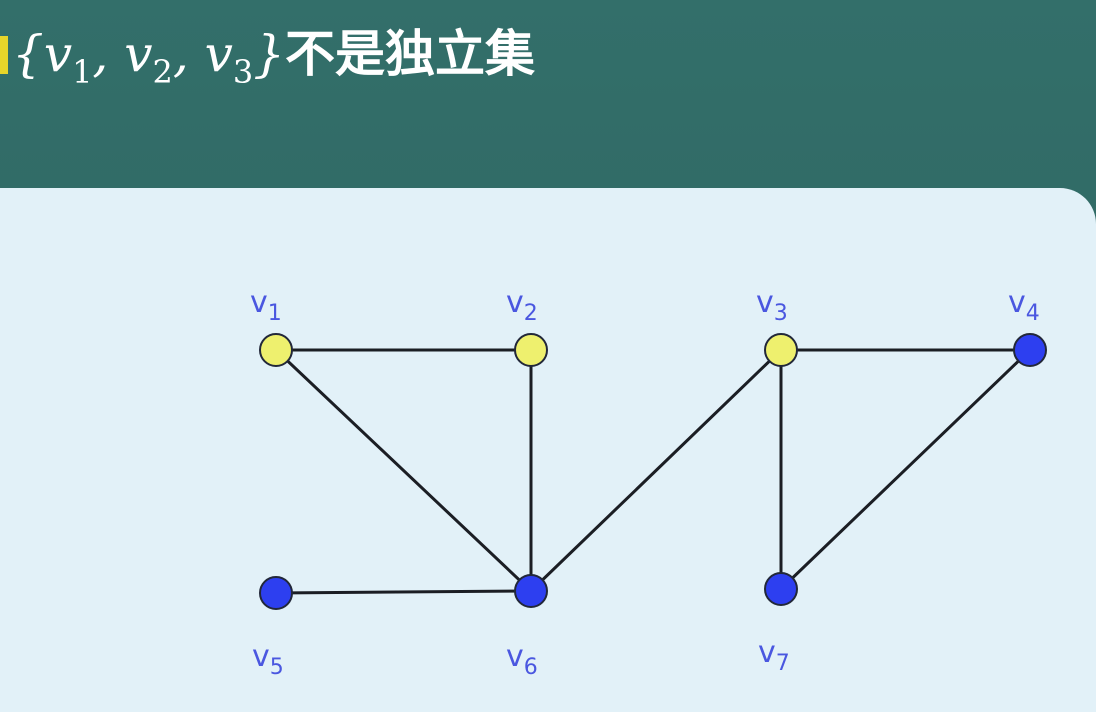  I want to click on vertex-label-letter-v4: v, so click(1017, 302).